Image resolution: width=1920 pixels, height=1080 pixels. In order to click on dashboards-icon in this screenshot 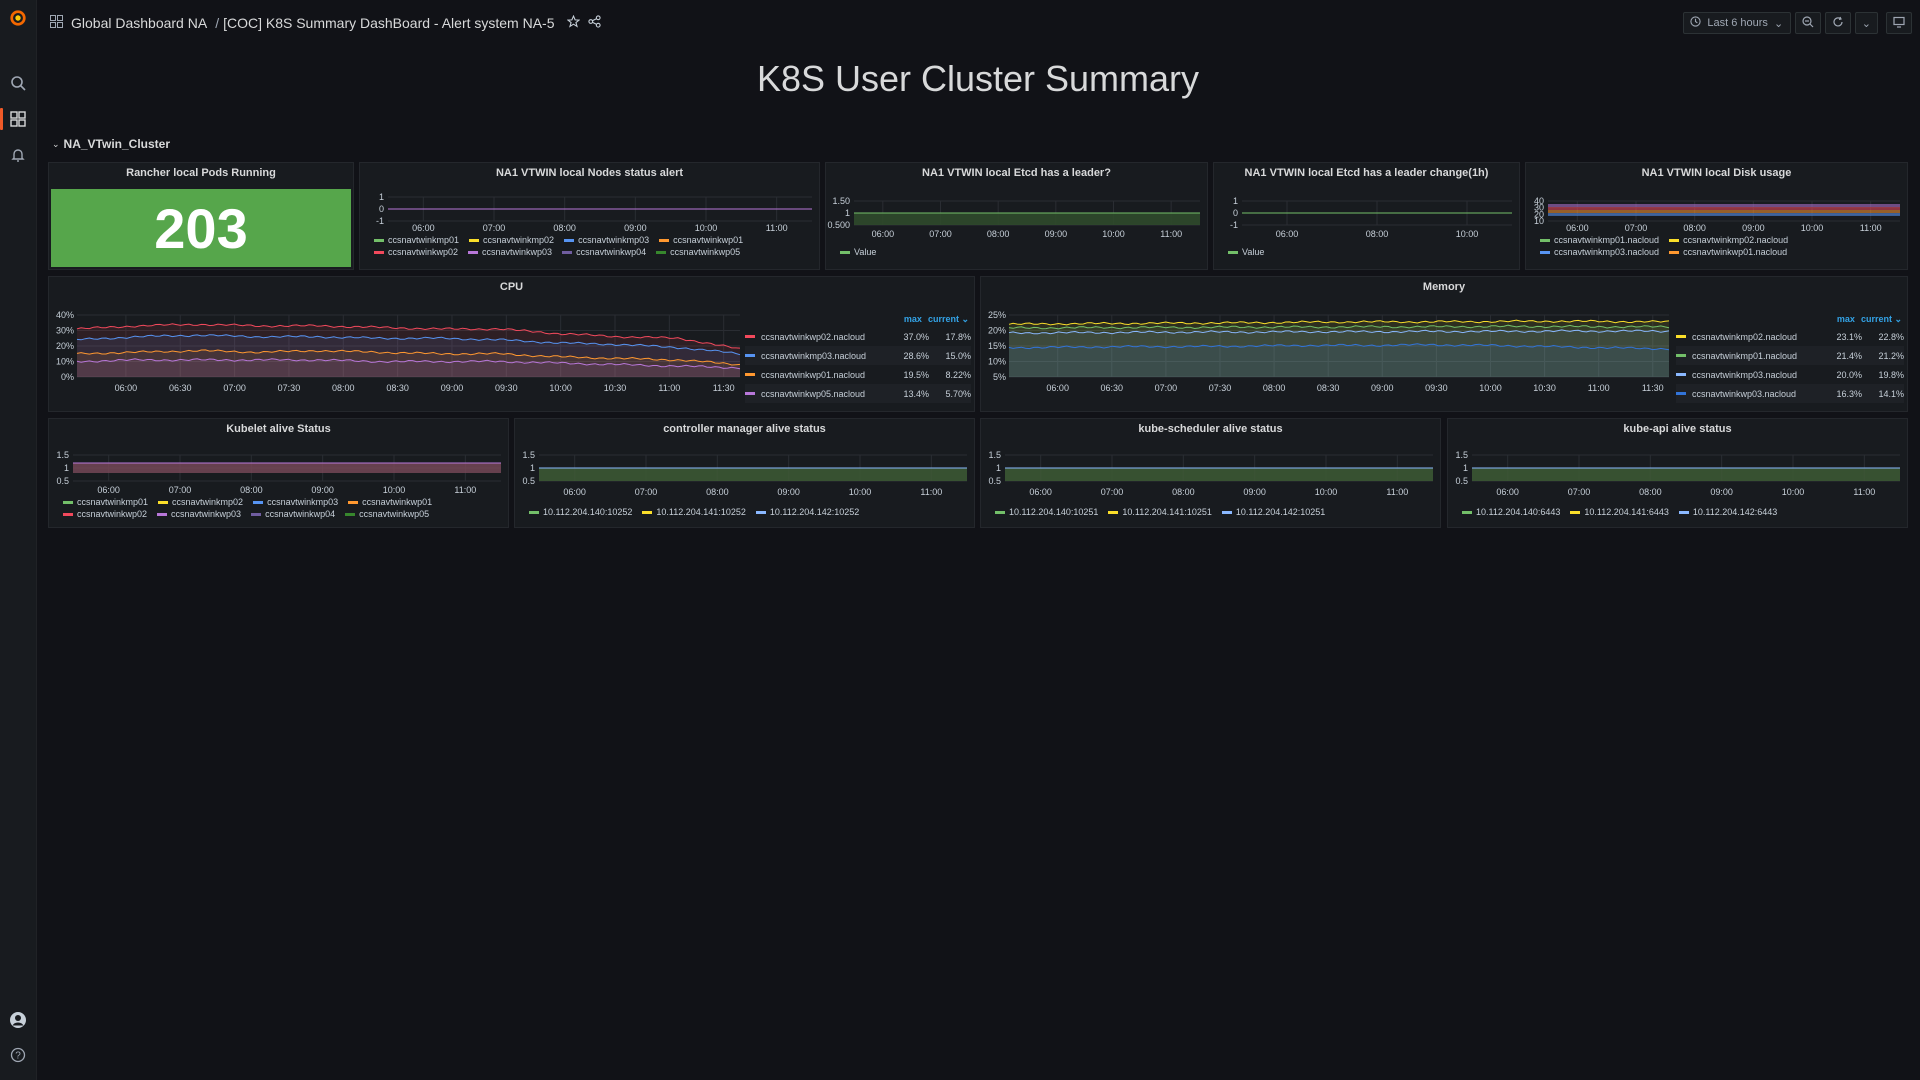, I will do `click(18, 119)`.